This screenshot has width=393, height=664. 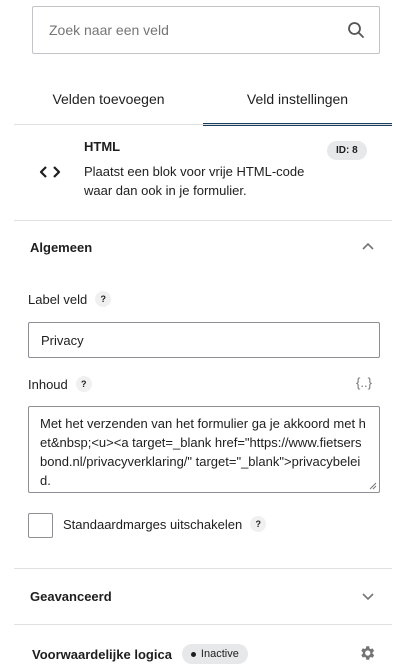 I want to click on tab-add-fields: Velden toevoegen, so click(x=108, y=102).